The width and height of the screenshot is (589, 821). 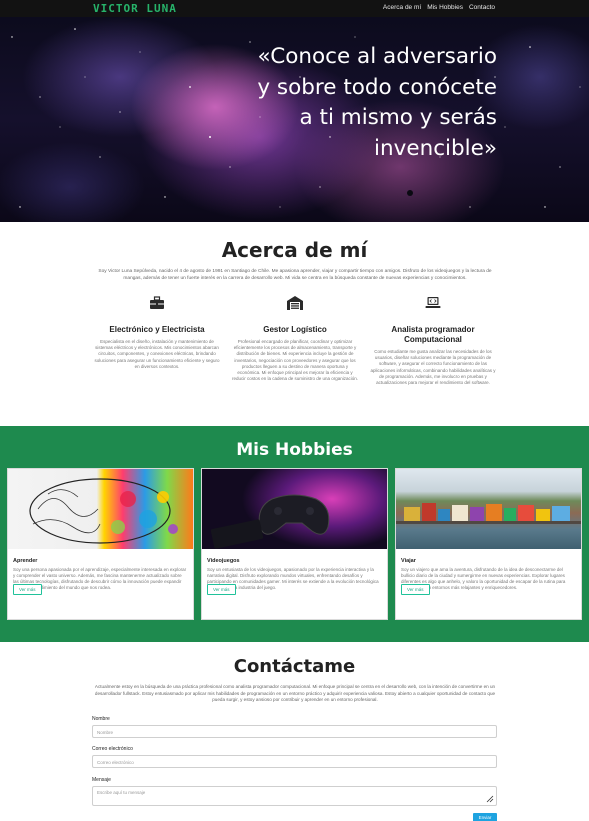 What do you see at coordinates (157, 329) in the screenshot?
I see `skill-title: Electrónico y Electricista` at bounding box center [157, 329].